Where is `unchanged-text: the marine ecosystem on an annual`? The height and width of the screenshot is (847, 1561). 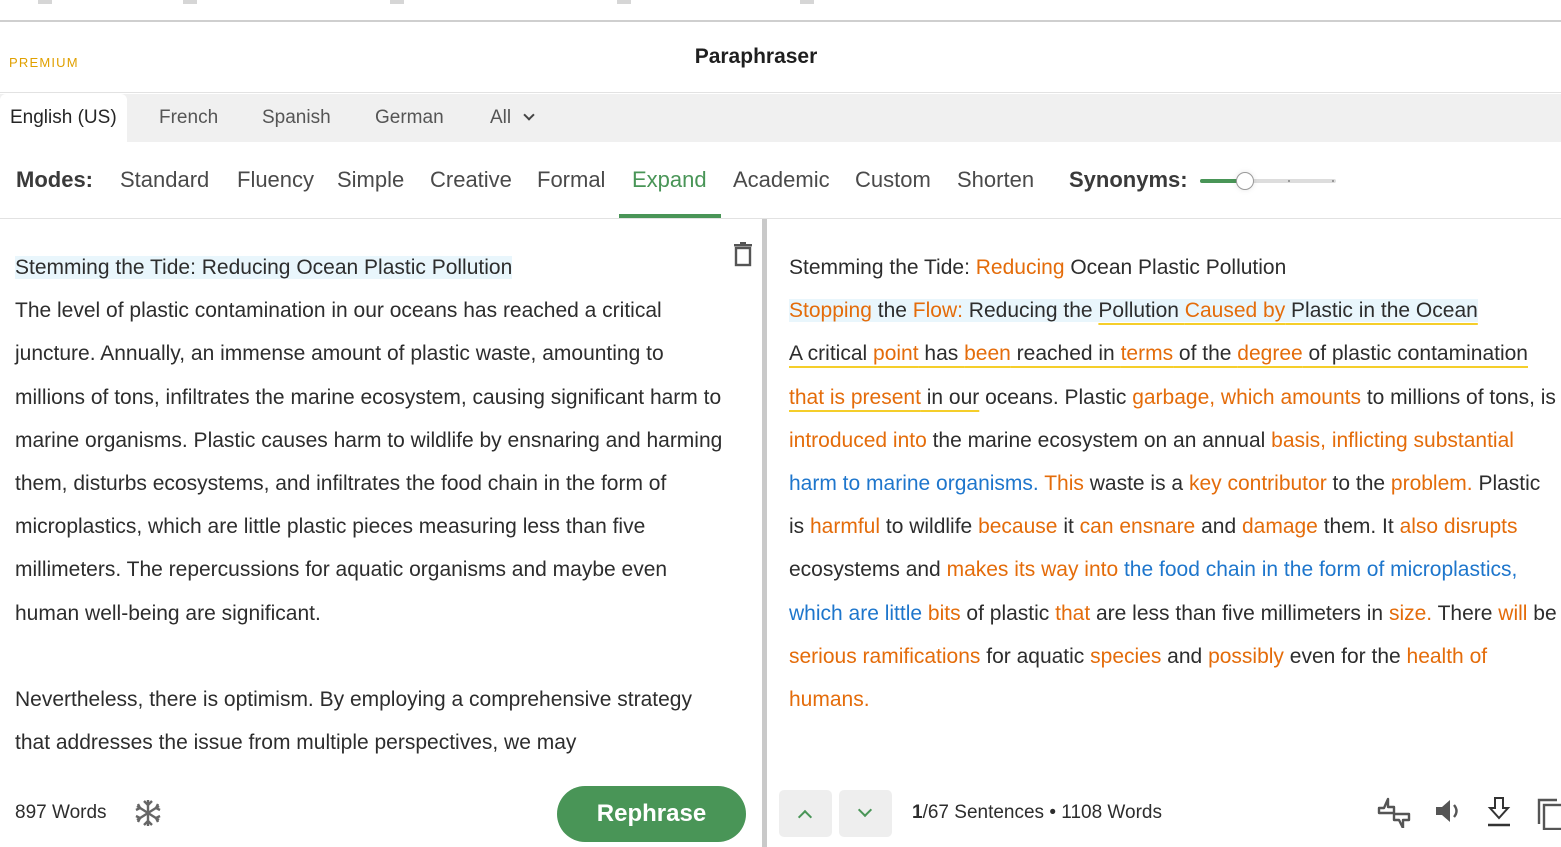 unchanged-text: the marine ecosystem on an annual is located at coordinates (1099, 440).